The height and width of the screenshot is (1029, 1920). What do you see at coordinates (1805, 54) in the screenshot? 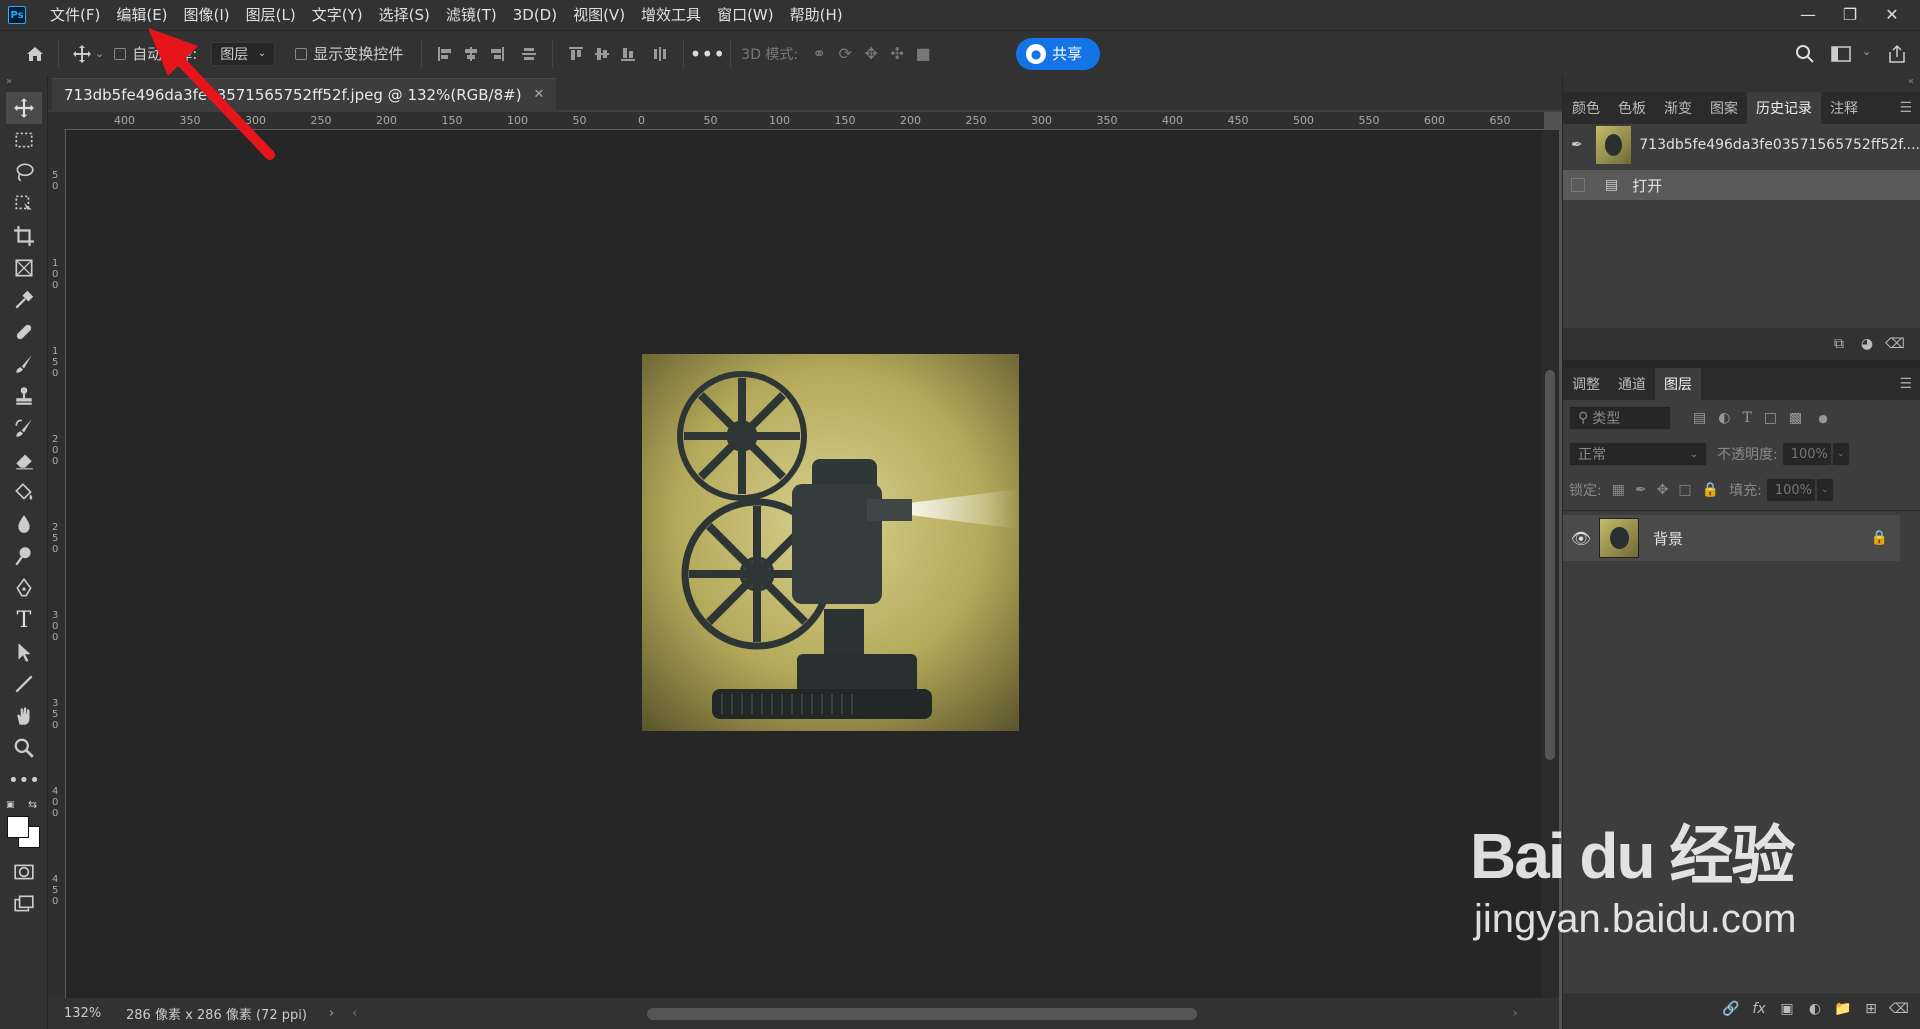
I see `search-icon` at bounding box center [1805, 54].